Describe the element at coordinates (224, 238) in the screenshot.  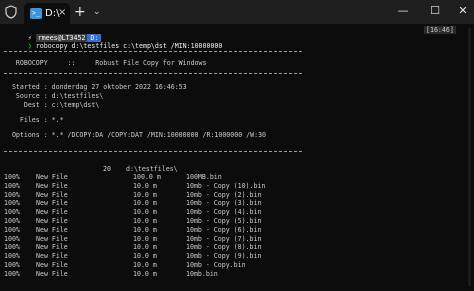
I see `file-name: 10mb - Copy (7).bin` at that location.